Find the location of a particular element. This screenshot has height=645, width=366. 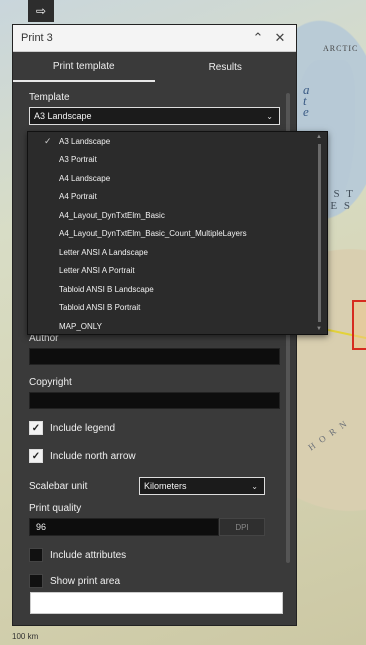

template-option-label: A3 Landscape is located at coordinates (85, 141).